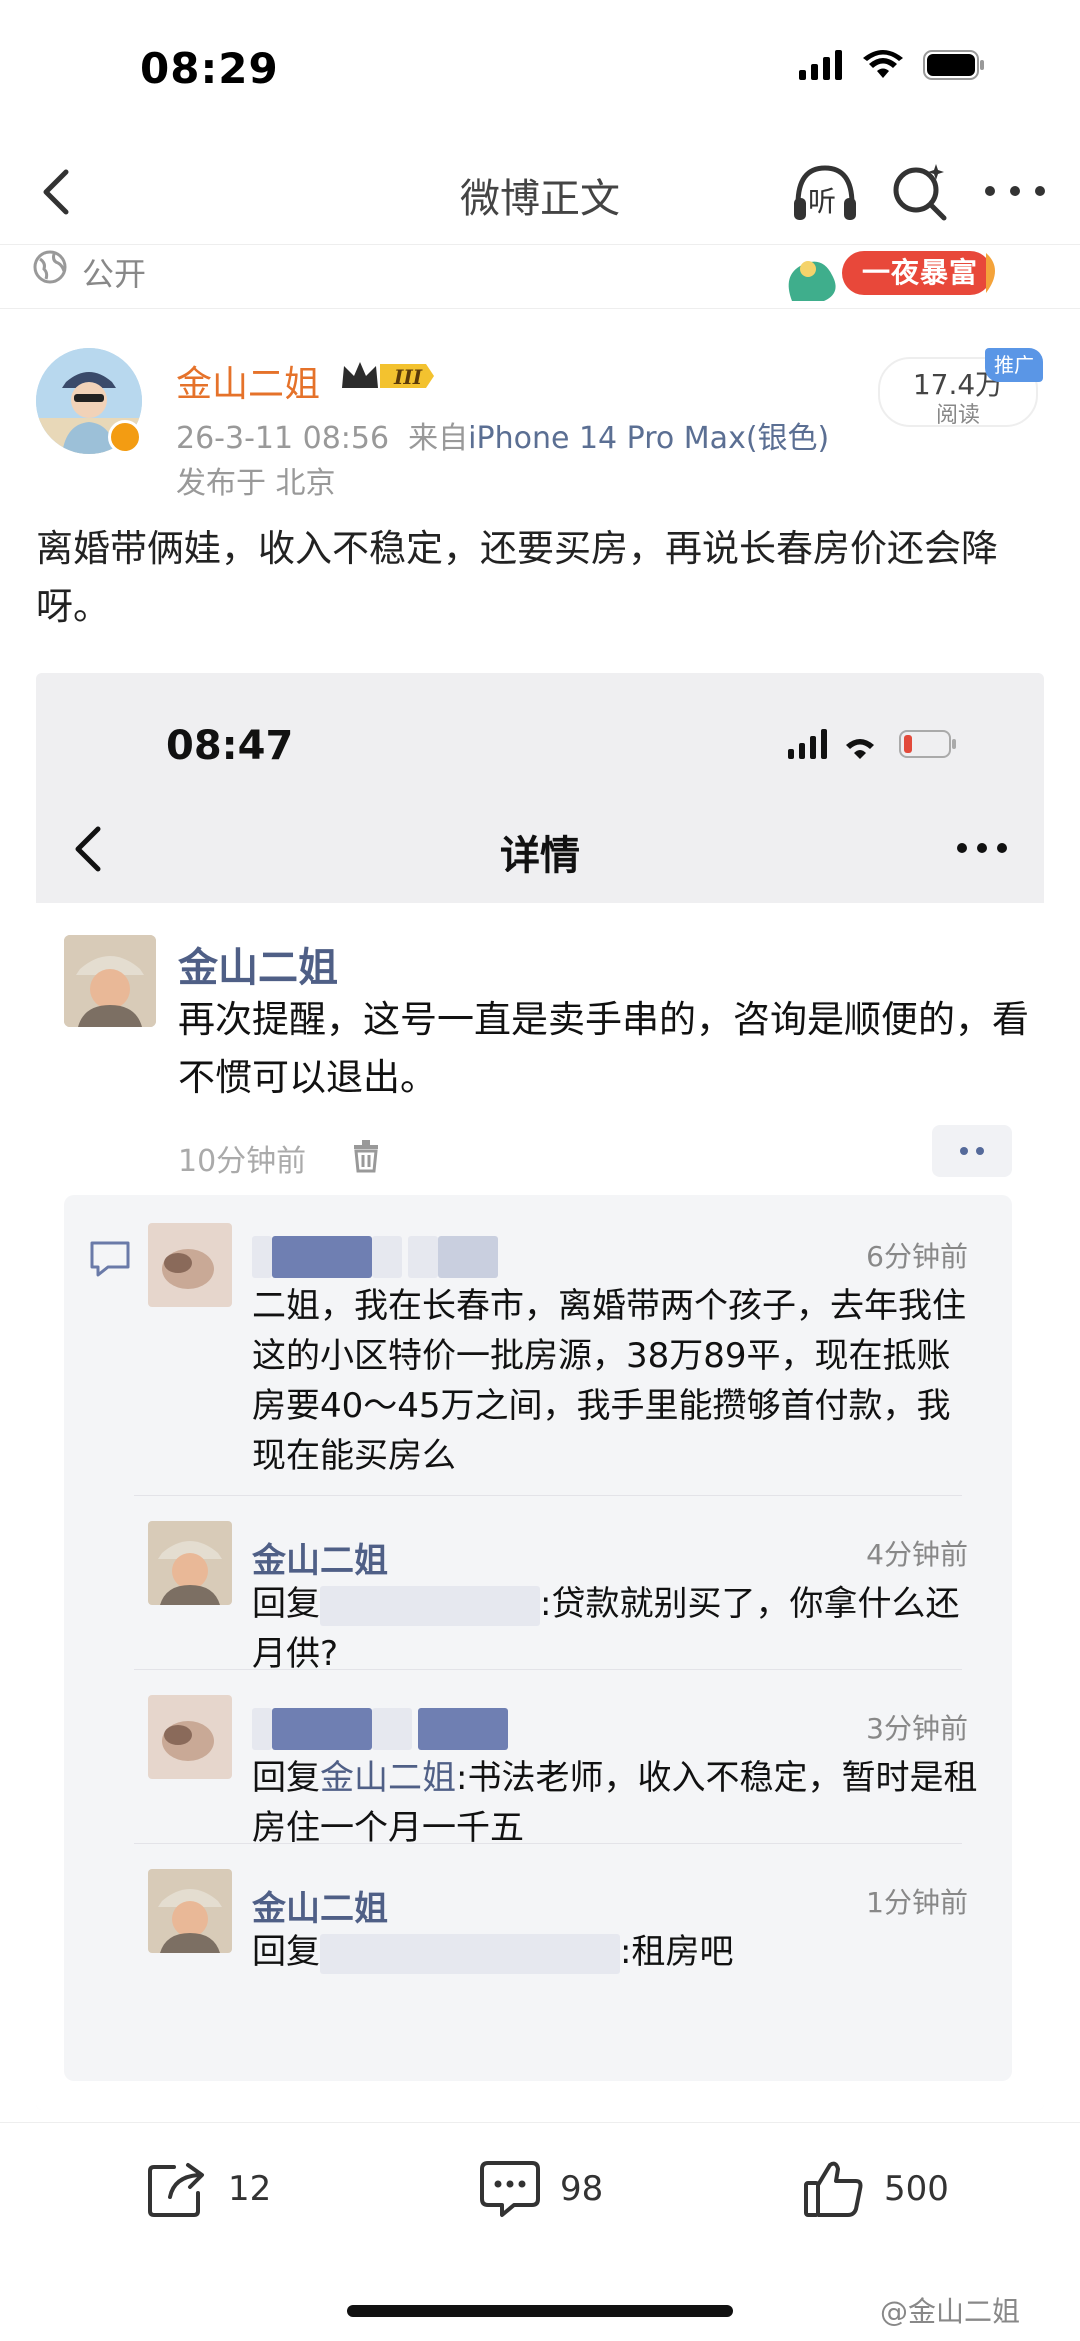 The height and width of the screenshot is (2341, 1080). What do you see at coordinates (875, 2189) in the screenshot?
I see `like-button: 500` at bounding box center [875, 2189].